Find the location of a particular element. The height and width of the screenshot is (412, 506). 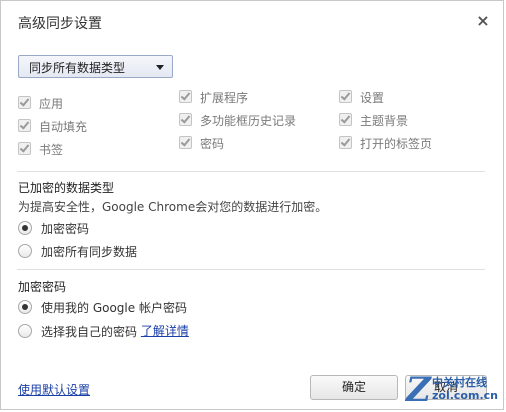

radio-encrypt-all: 加密所有同步数据 is located at coordinates (77, 251).